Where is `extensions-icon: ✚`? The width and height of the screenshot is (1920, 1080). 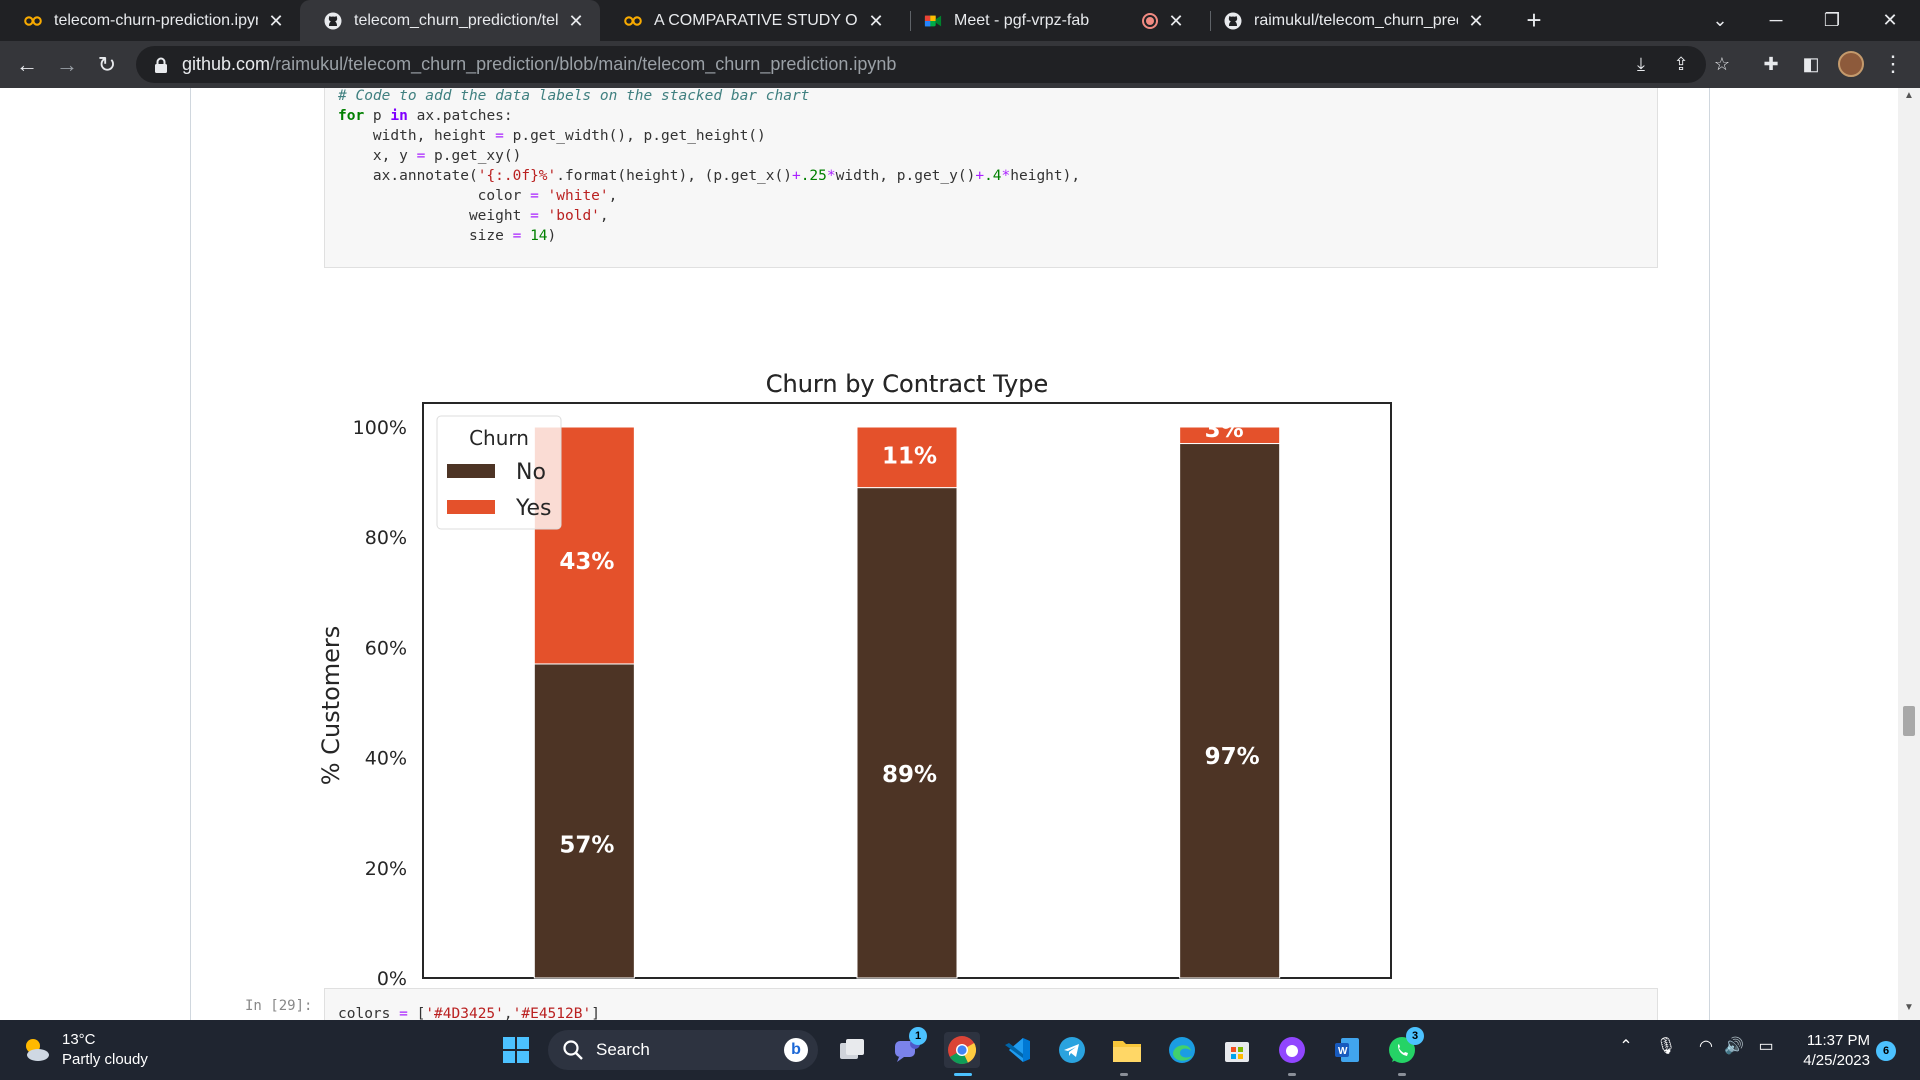 extensions-icon: ✚ is located at coordinates (1771, 64).